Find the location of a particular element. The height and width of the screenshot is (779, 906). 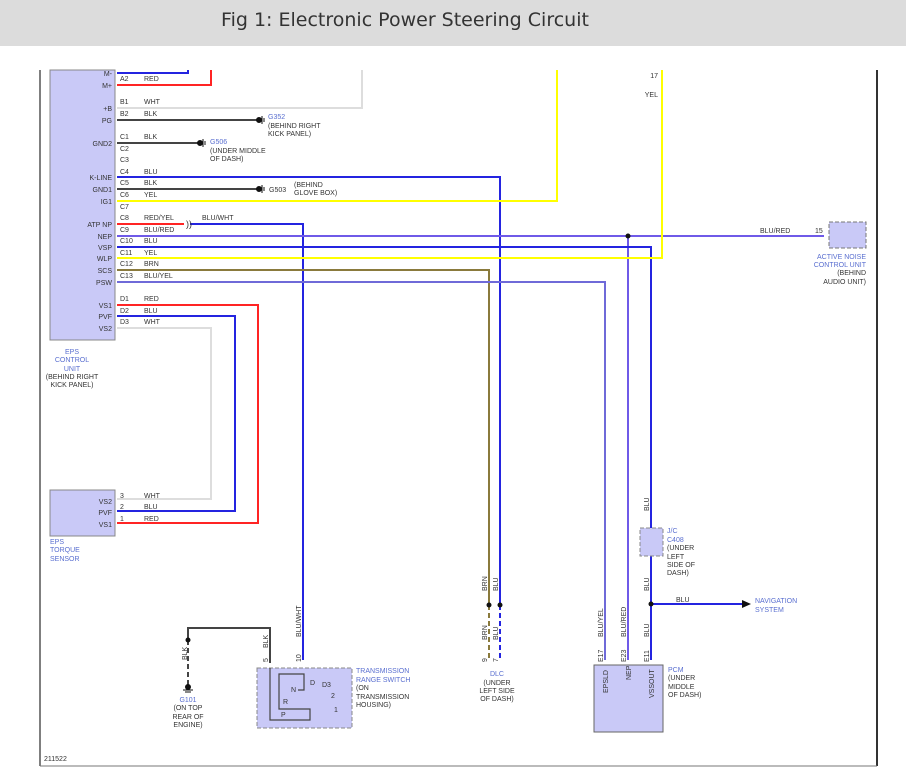

diagram-label: M+ is located at coordinates (107, 86).